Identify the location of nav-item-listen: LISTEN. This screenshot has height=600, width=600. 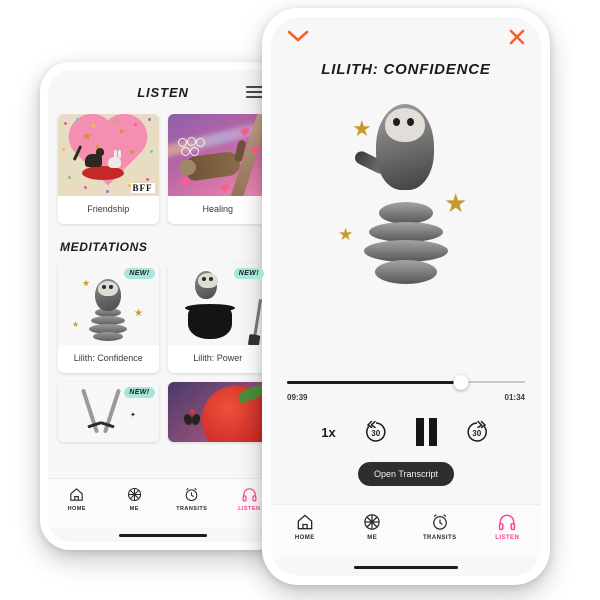
(508, 526).